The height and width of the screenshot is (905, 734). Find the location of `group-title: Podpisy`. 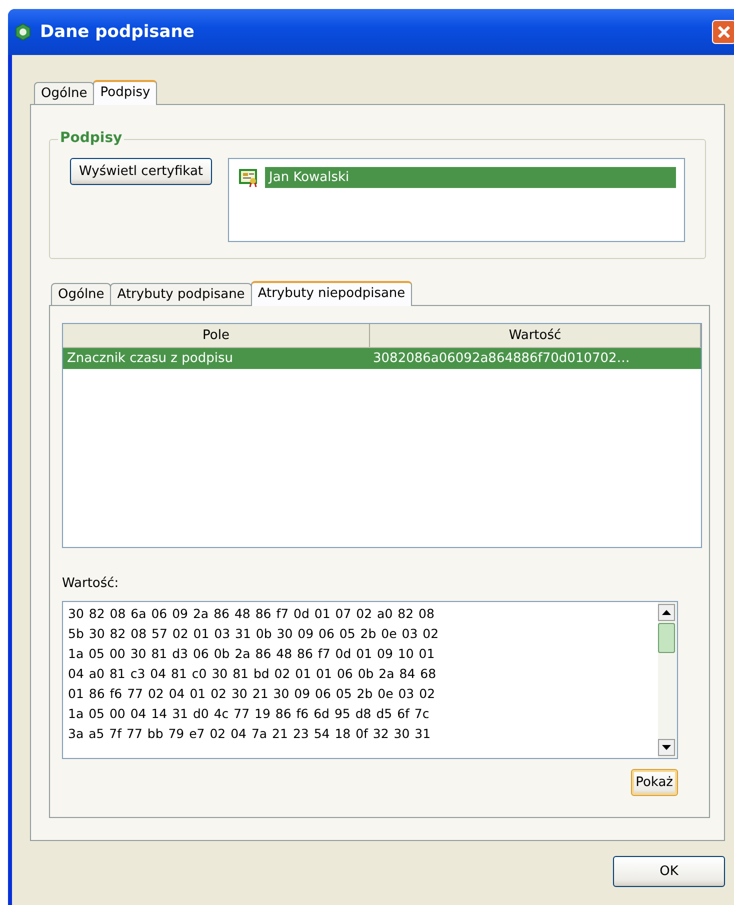

group-title: Podpisy is located at coordinates (91, 138).